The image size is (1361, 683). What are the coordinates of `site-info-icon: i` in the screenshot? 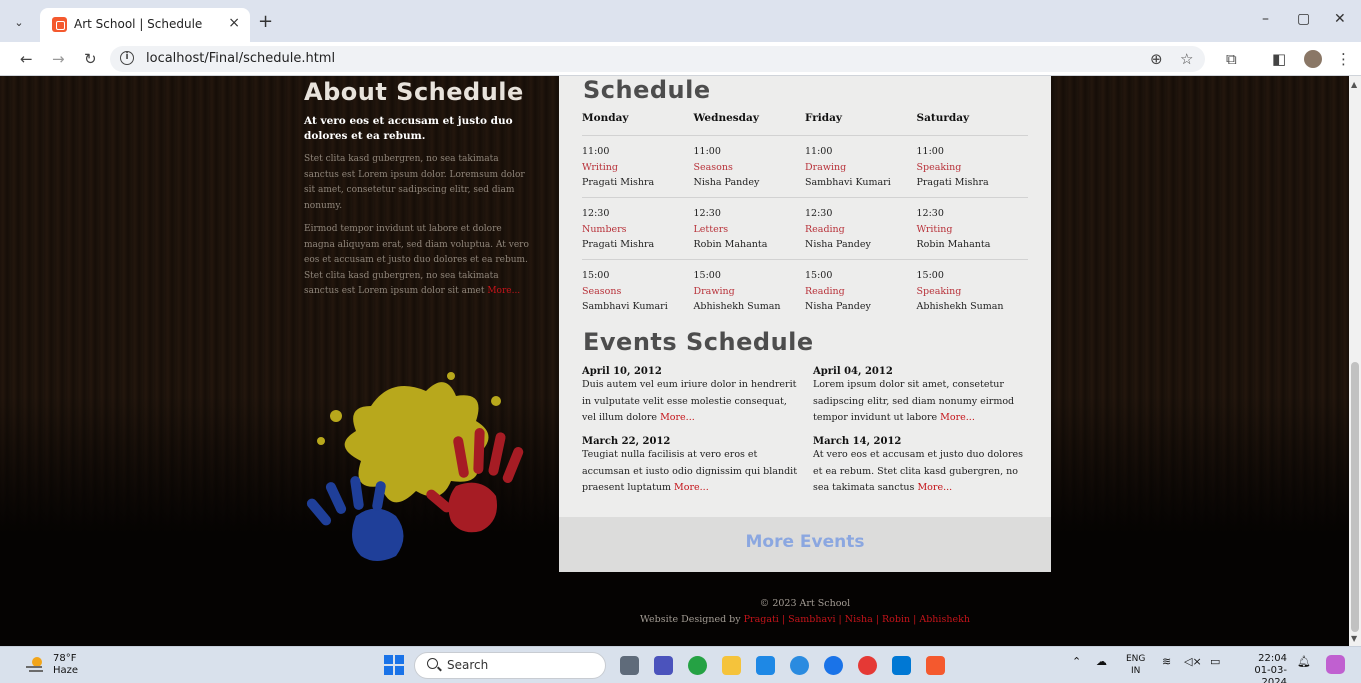 It's located at (127, 58).